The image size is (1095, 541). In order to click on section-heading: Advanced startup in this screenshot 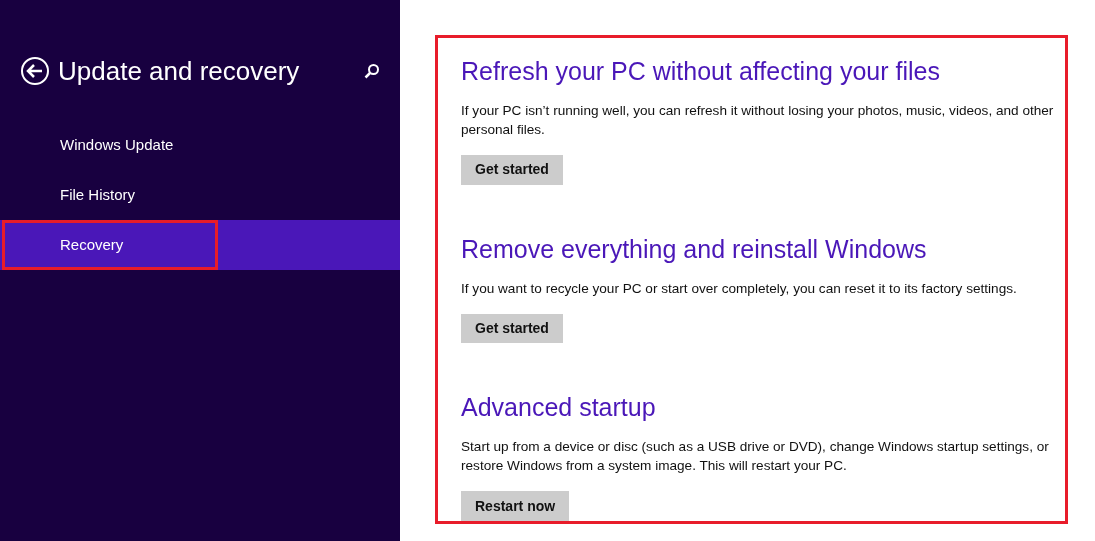, I will do `click(559, 407)`.